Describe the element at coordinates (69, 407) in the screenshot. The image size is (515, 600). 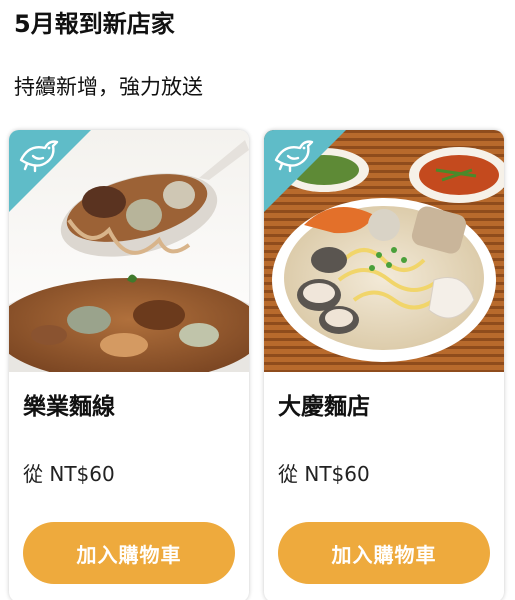
I see `store-name: 樂業麵線` at that location.